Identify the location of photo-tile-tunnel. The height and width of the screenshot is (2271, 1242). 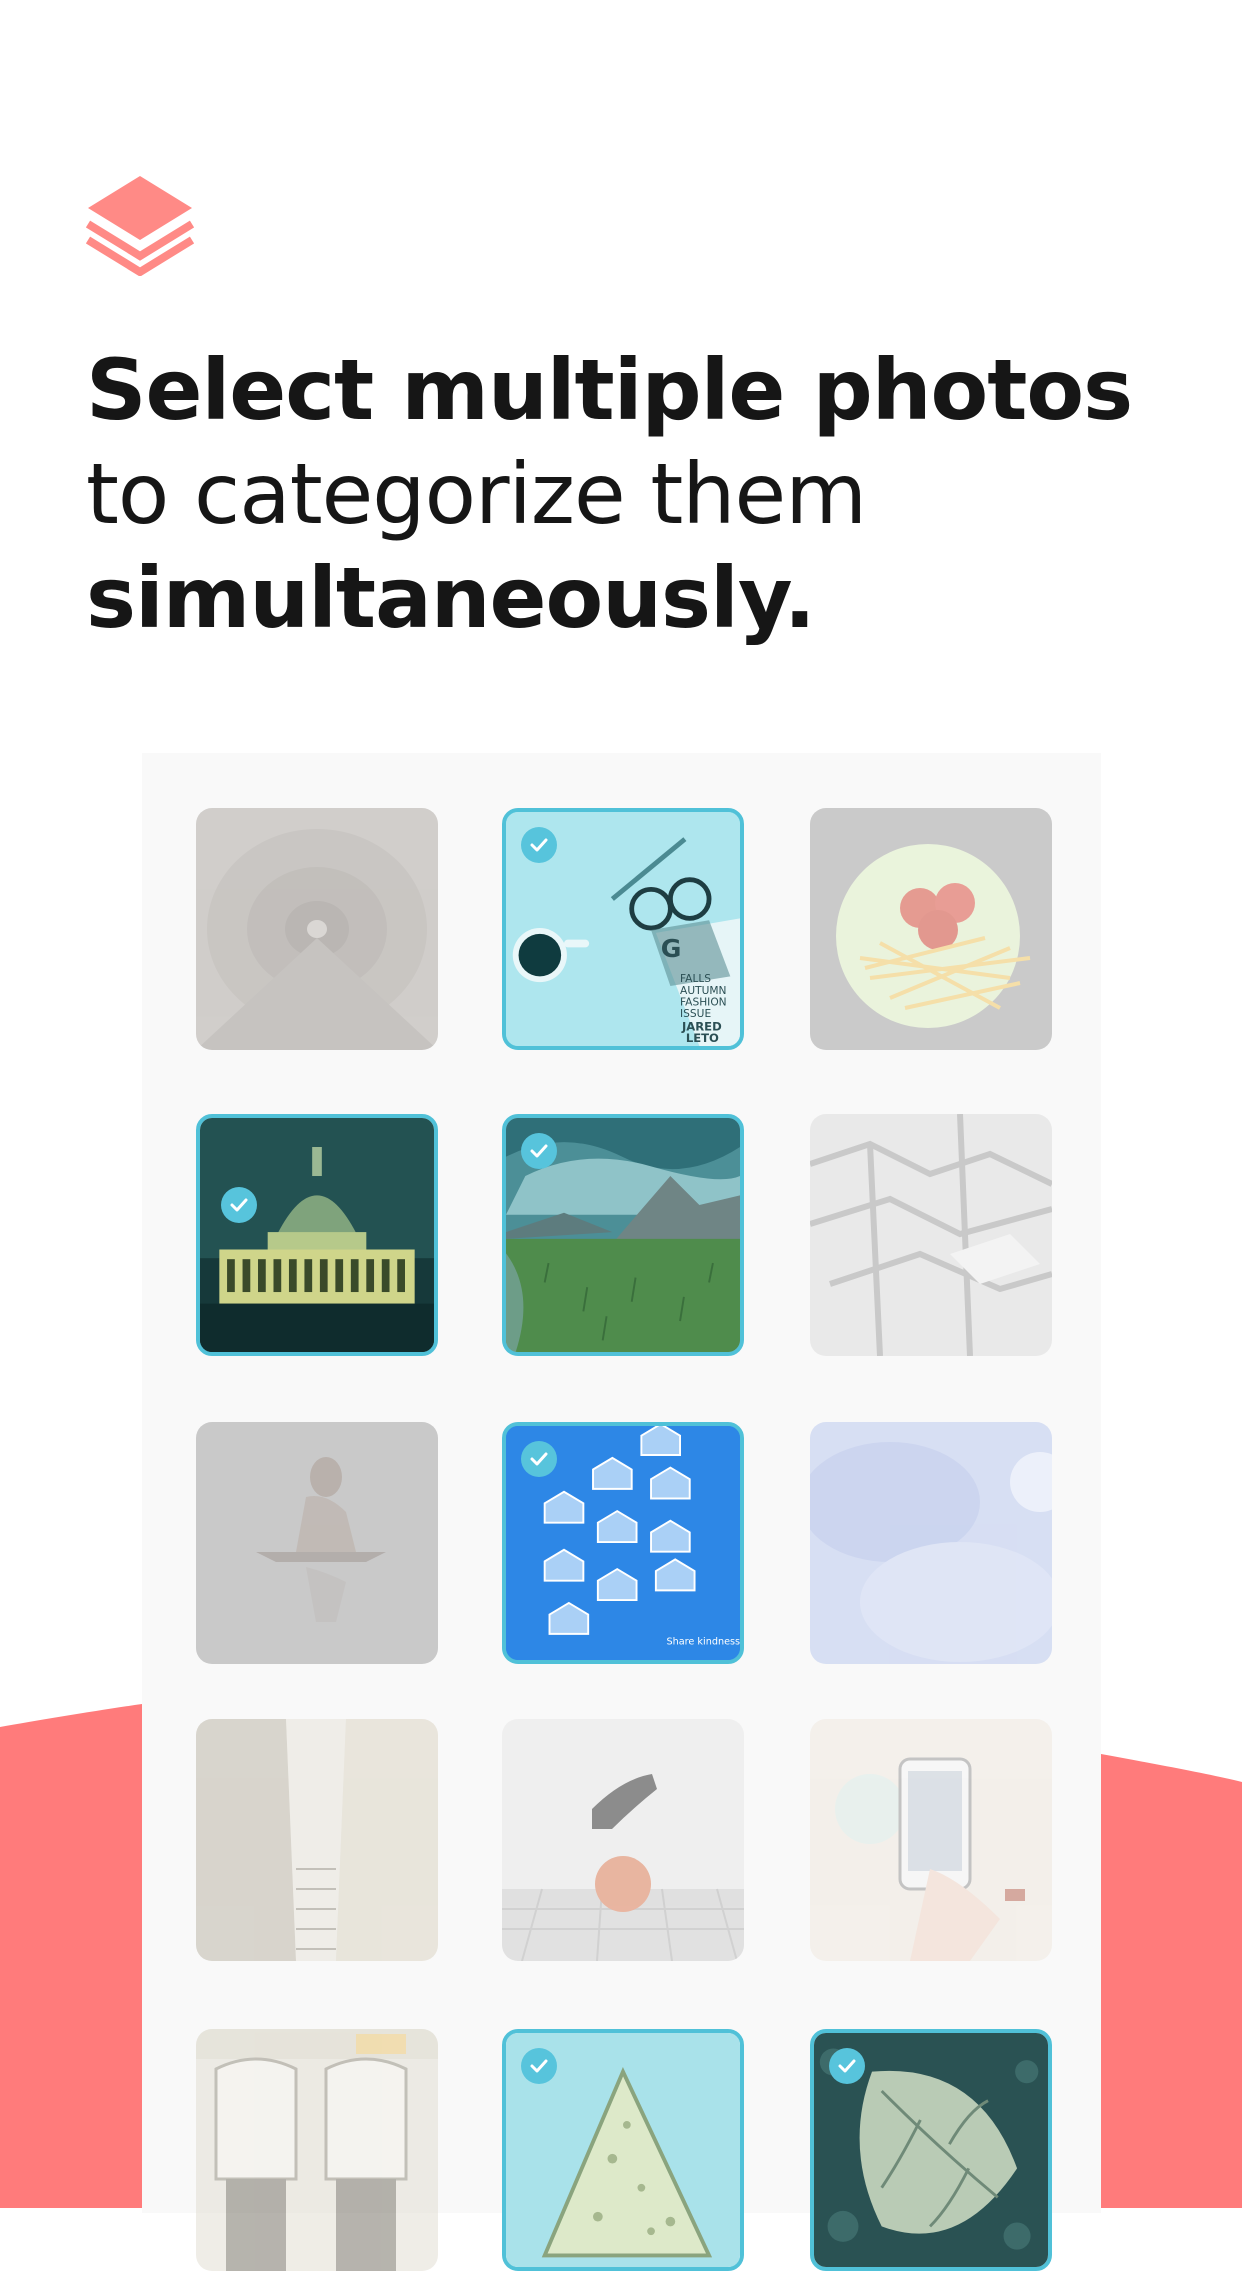
(317, 929).